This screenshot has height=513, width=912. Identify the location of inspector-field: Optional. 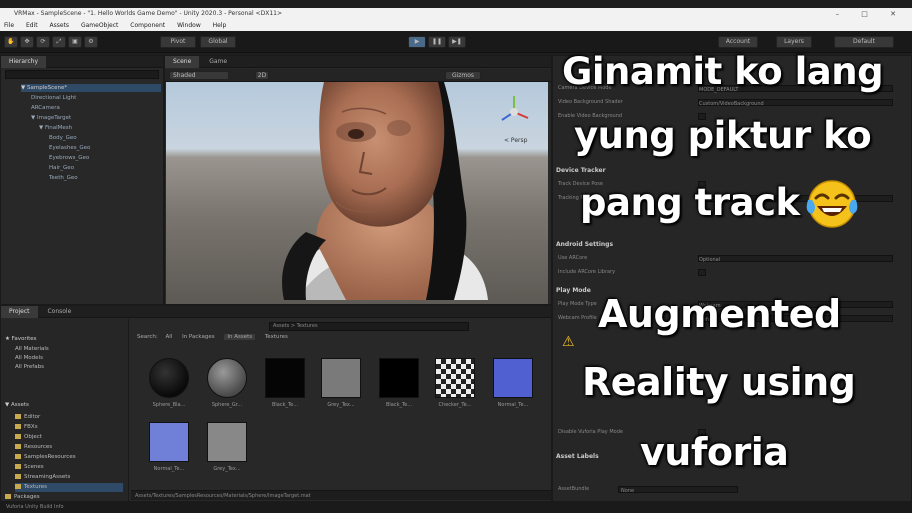
(795, 259).